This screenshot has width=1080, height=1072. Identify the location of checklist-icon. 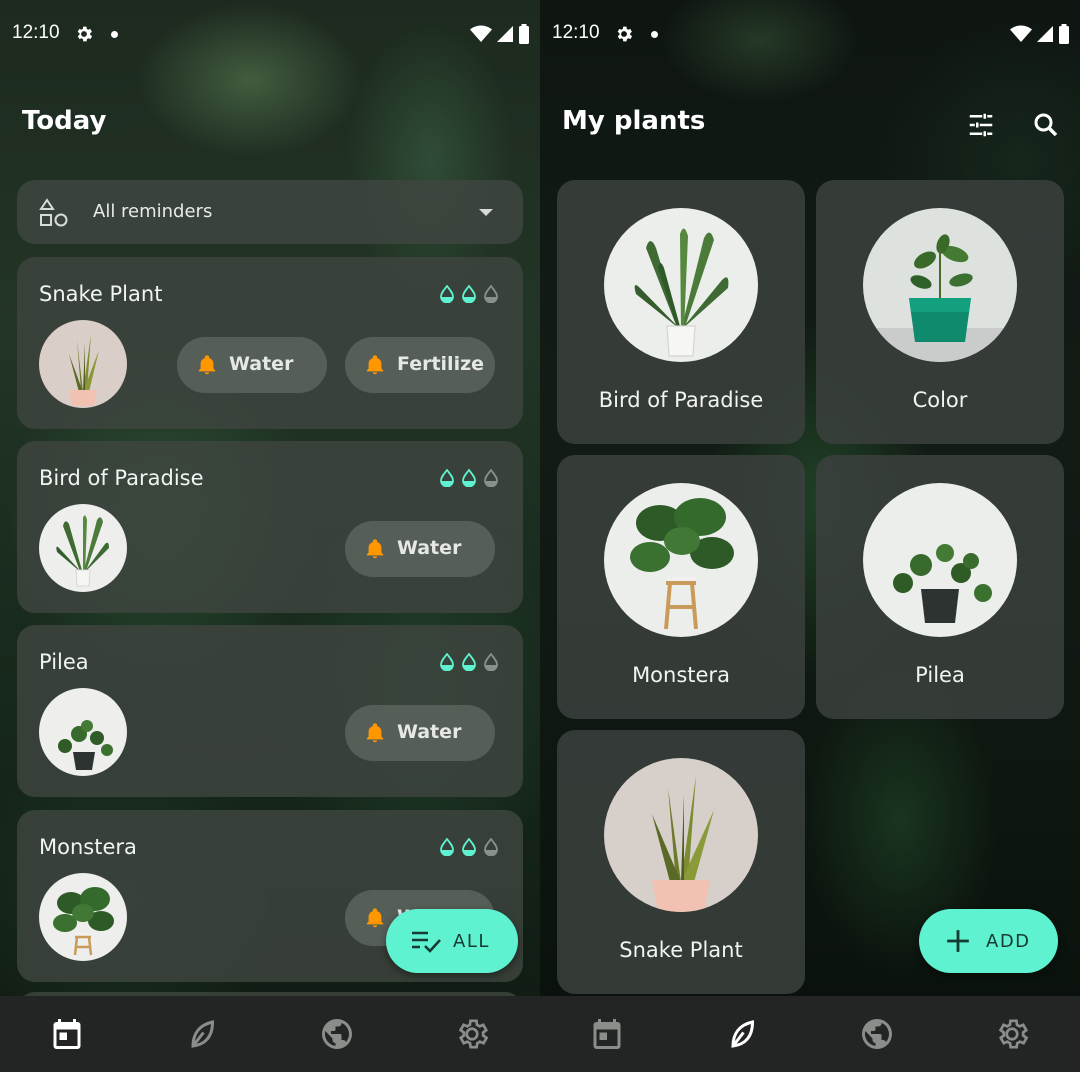
(426, 942).